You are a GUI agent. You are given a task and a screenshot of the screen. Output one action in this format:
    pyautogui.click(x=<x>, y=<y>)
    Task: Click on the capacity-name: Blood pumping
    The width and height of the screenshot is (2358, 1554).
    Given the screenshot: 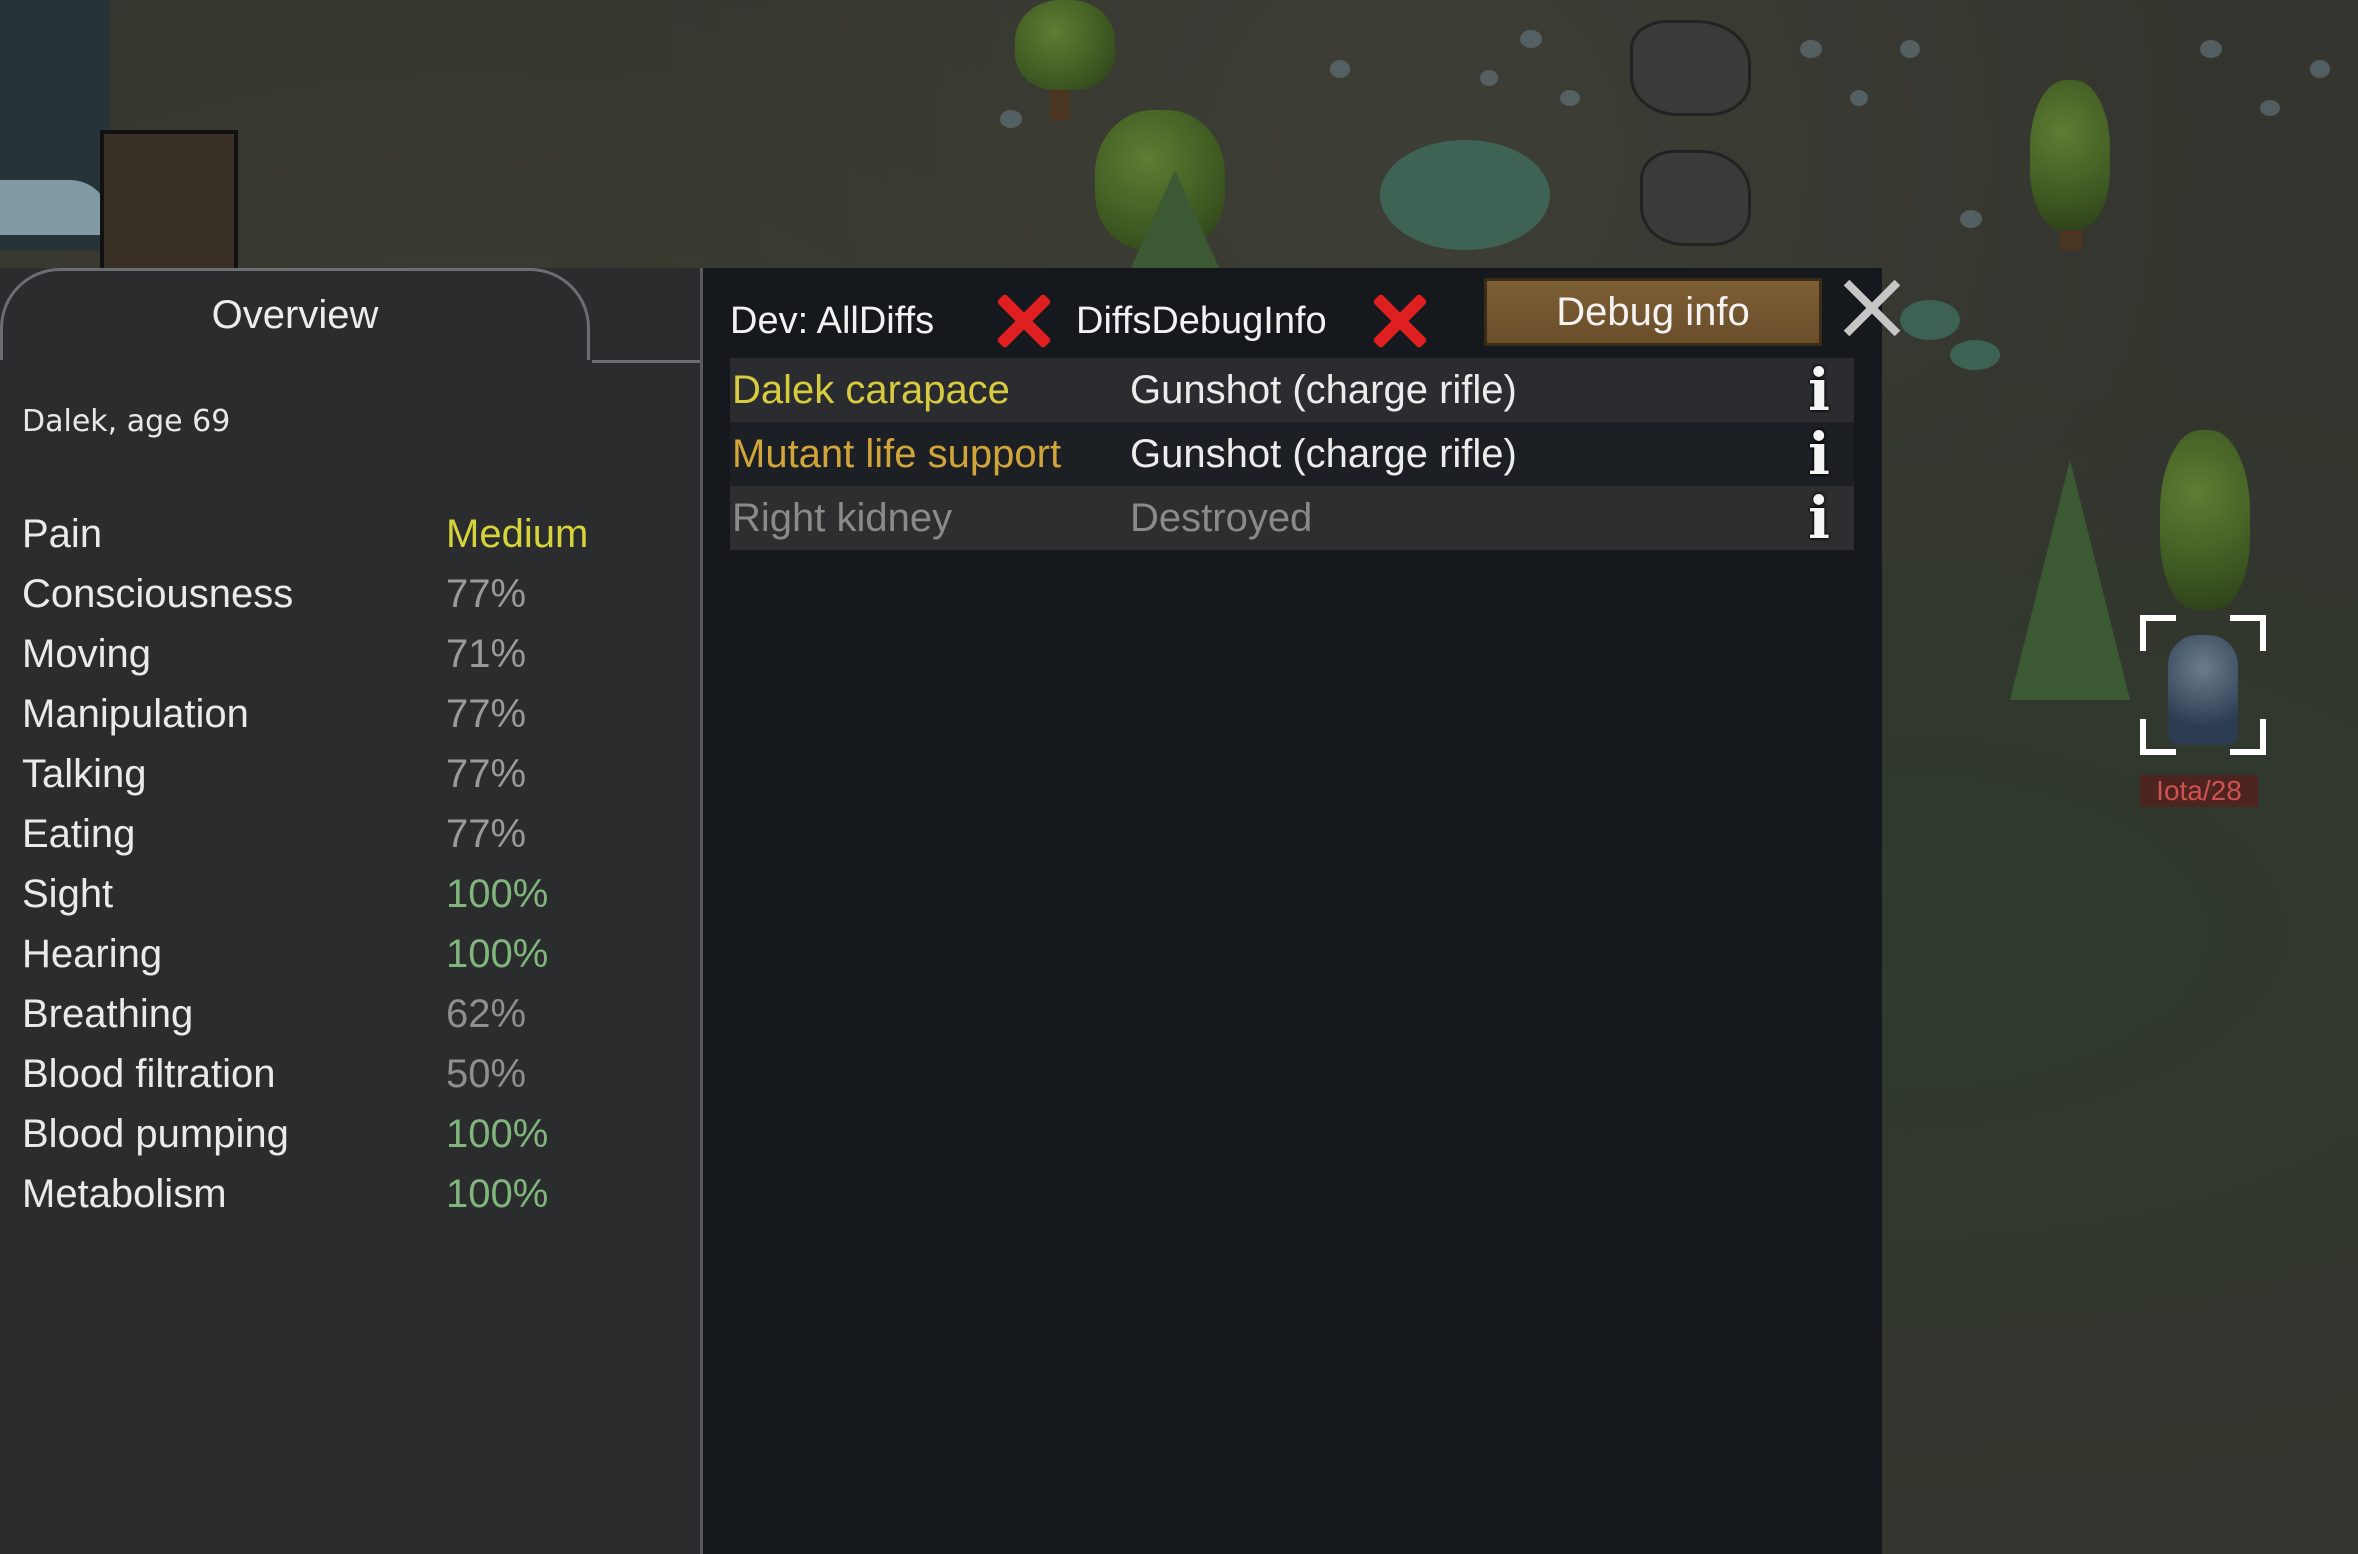 What is the action you would take?
    pyautogui.click(x=155, y=1134)
    